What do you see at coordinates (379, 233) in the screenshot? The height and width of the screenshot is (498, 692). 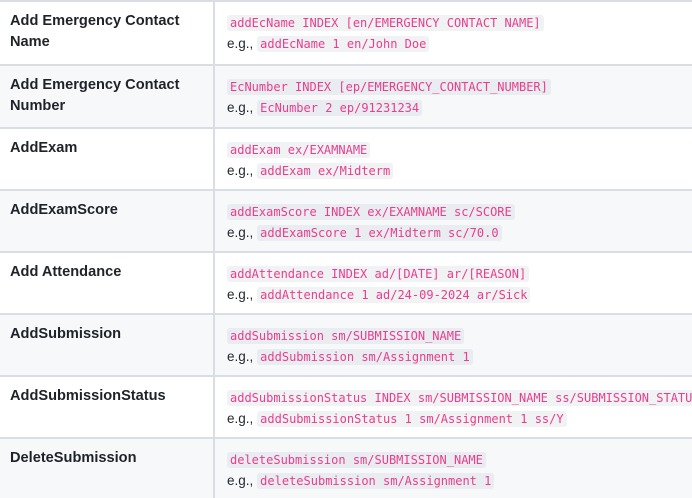 I see `example-code: addExamScore 1 ex/Midterm sc/70.0` at bounding box center [379, 233].